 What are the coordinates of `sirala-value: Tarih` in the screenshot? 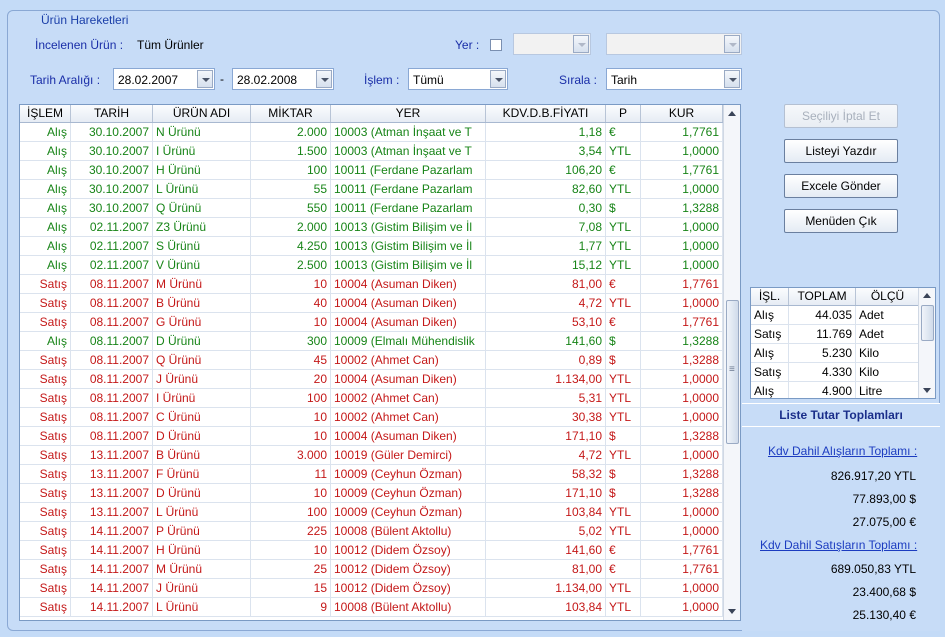 It's located at (624, 80).